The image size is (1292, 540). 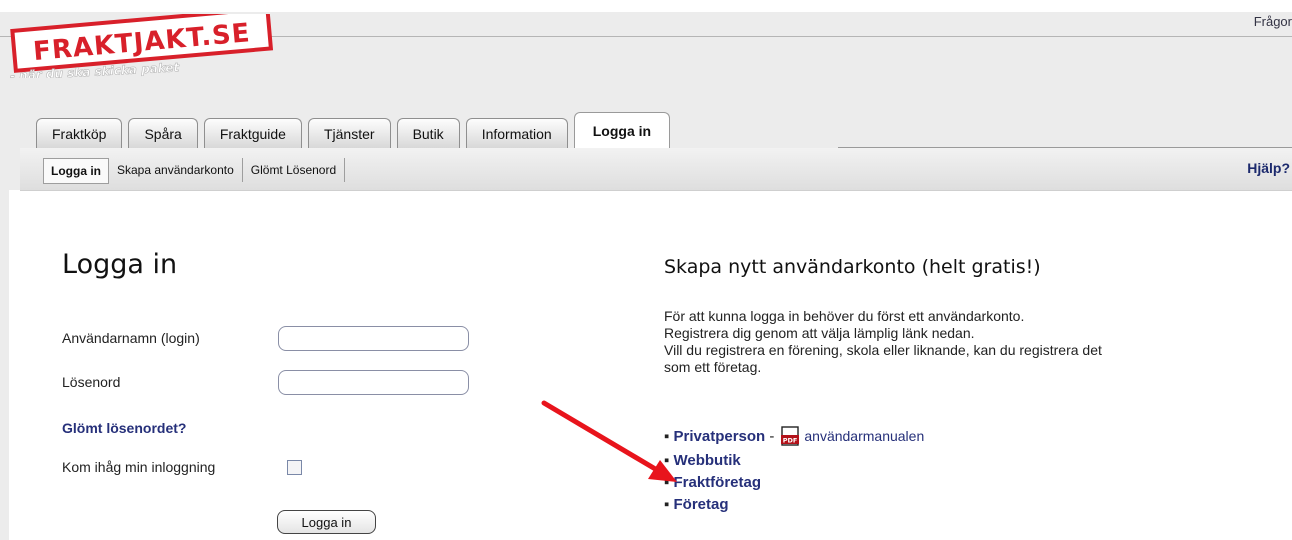 I want to click on option-company: ▪ Företag, so click(x=696, y=504).